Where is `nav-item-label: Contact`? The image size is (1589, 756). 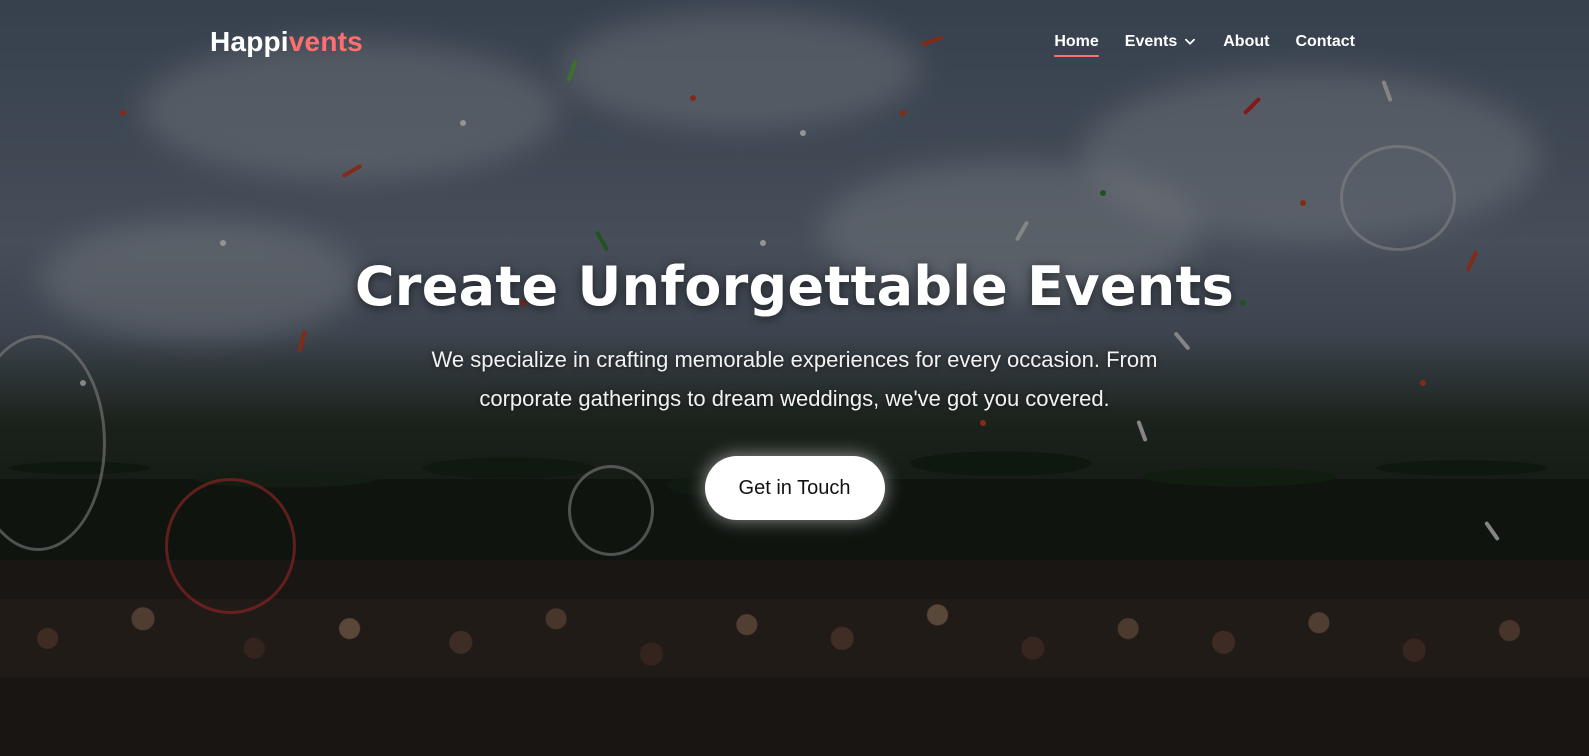
nav-item-label: Contact is located at coordinates (1325, 41).